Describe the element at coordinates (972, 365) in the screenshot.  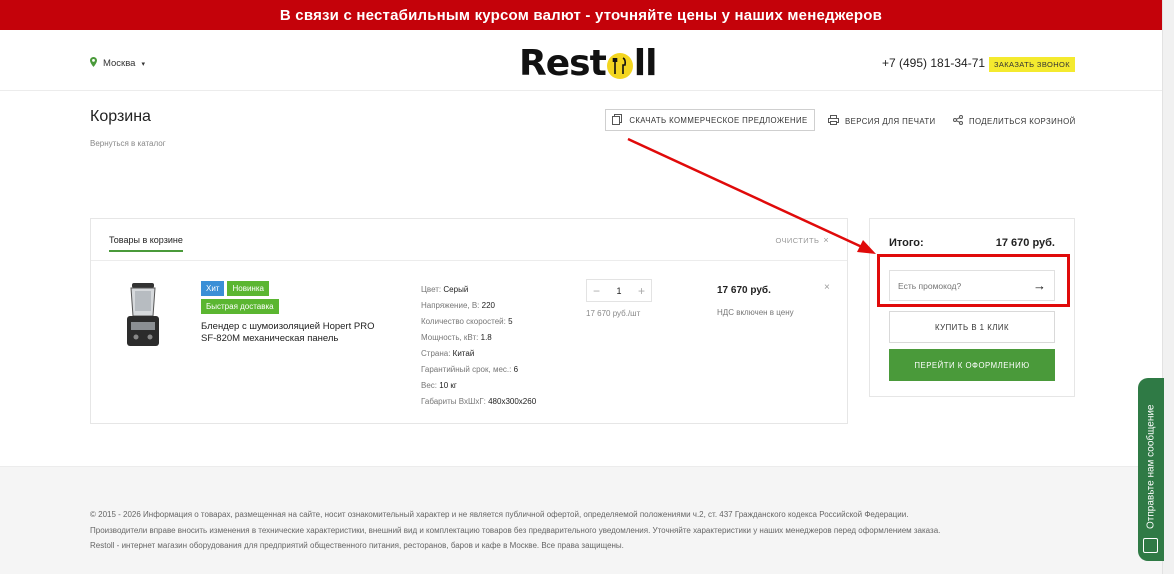
I see `checkout-button: ПЕРЕЙТИ К ОФОРМЛЕНИЮ` at that location.